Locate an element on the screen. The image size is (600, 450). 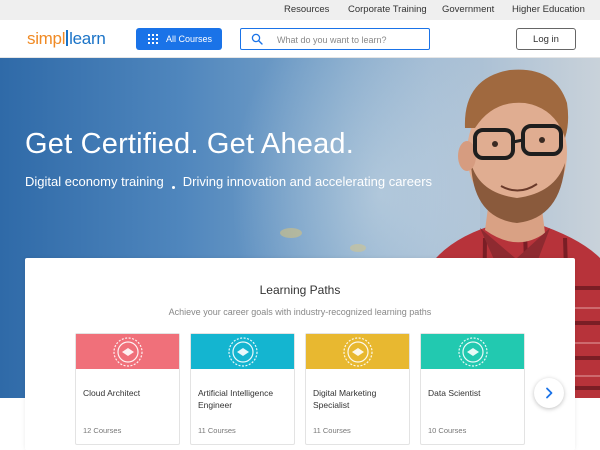
login-button: Log in is located at coordinates (546, 39).